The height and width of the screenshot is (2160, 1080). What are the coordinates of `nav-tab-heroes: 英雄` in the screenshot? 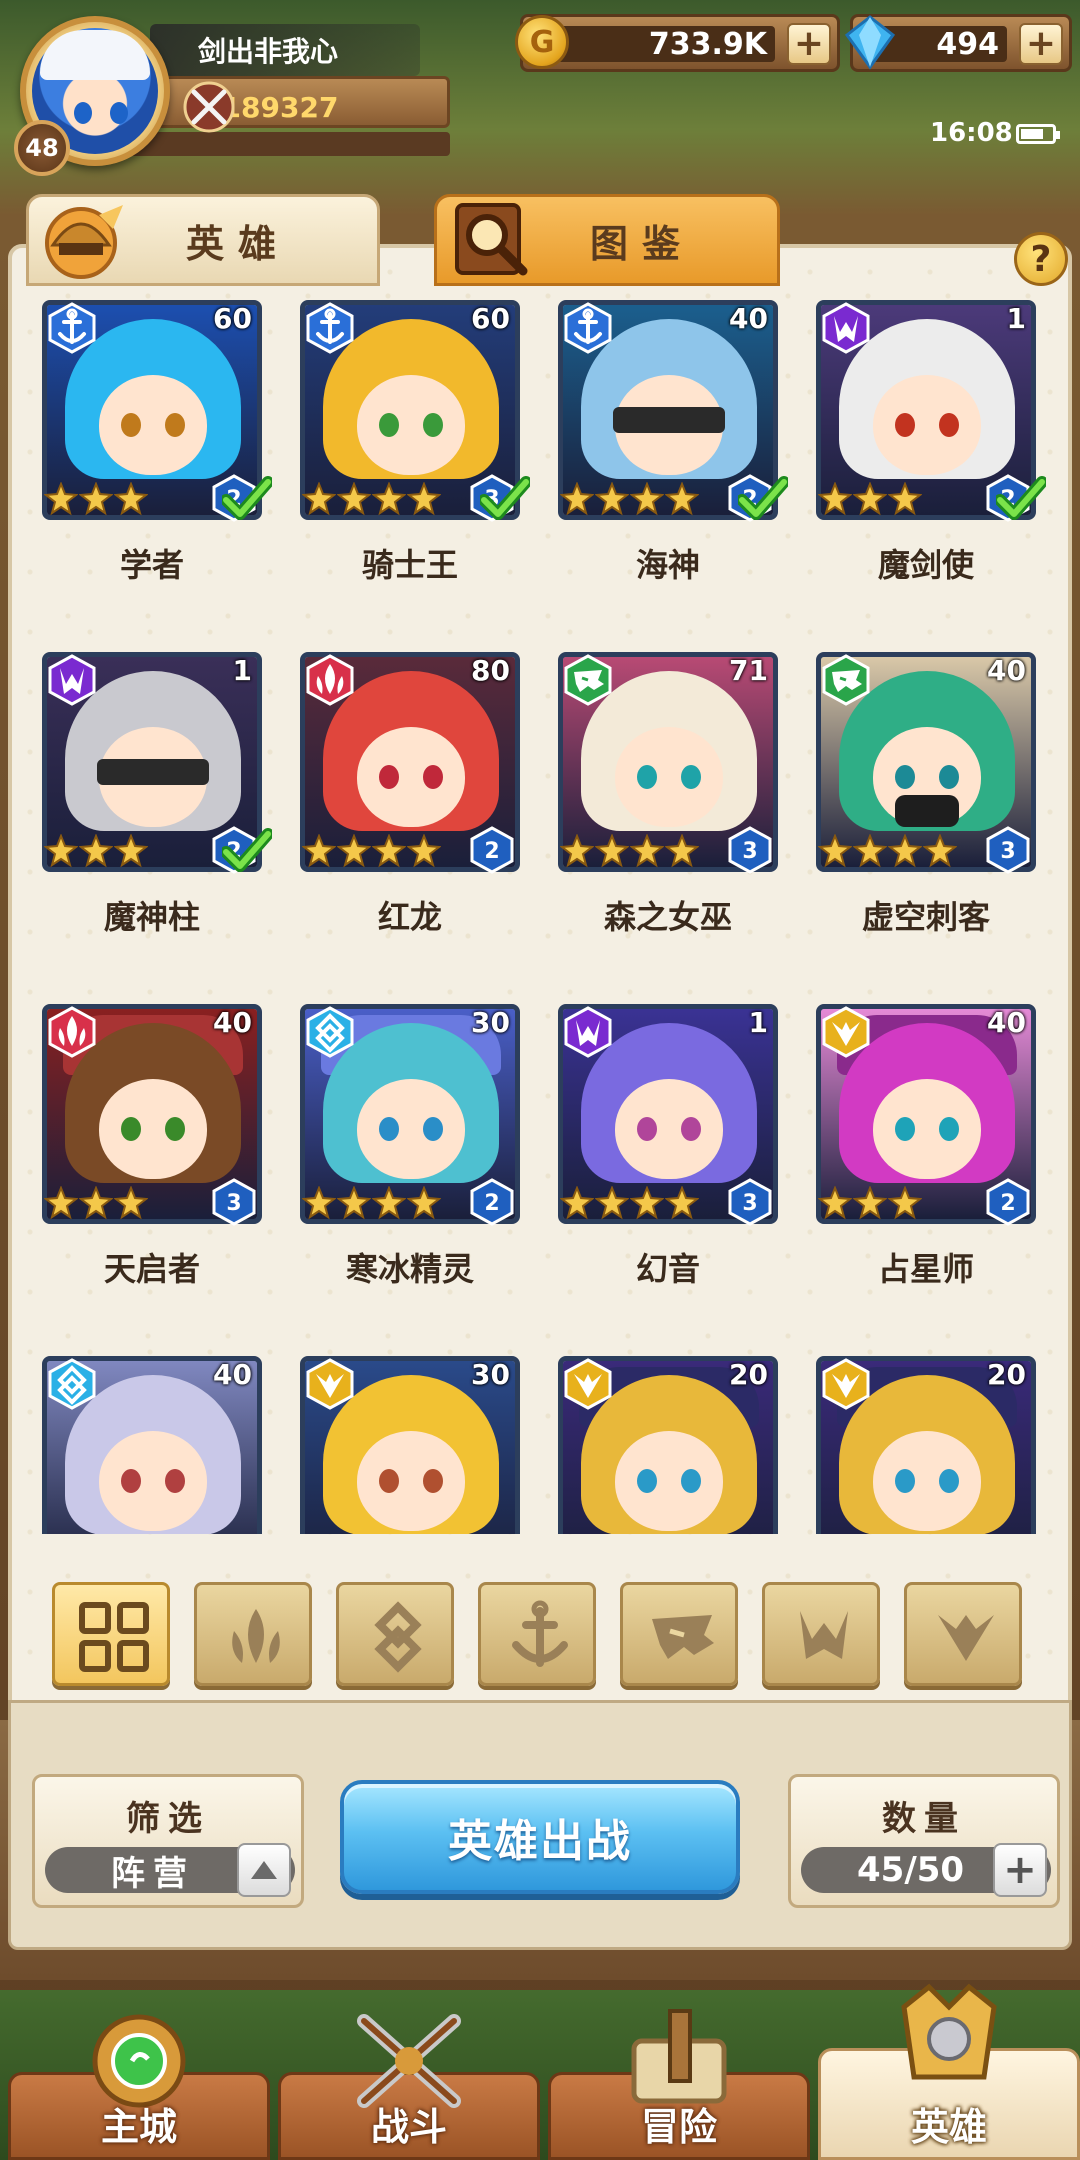 It's located at (949, 2071).